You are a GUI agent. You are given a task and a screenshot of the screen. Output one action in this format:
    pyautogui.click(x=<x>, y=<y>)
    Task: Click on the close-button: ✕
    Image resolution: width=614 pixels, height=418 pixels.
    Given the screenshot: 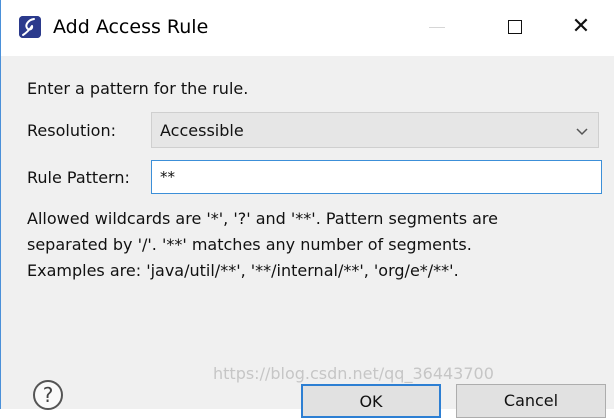 What is the action you would take?
    pyautogui.click(x=581, y=27)
    